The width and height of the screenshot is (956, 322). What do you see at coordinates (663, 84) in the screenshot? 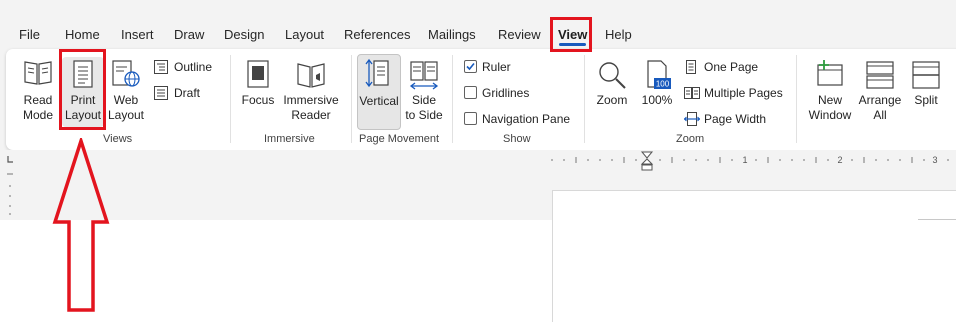
I see `svg-text: 100` at bounding box center [663, 84].